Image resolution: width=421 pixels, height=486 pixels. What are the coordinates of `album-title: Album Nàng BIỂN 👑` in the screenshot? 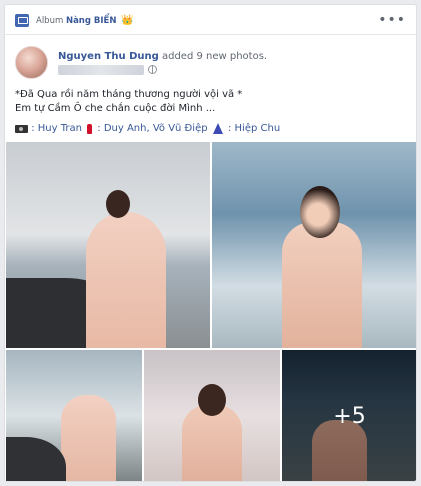 It's located at (85, 20).